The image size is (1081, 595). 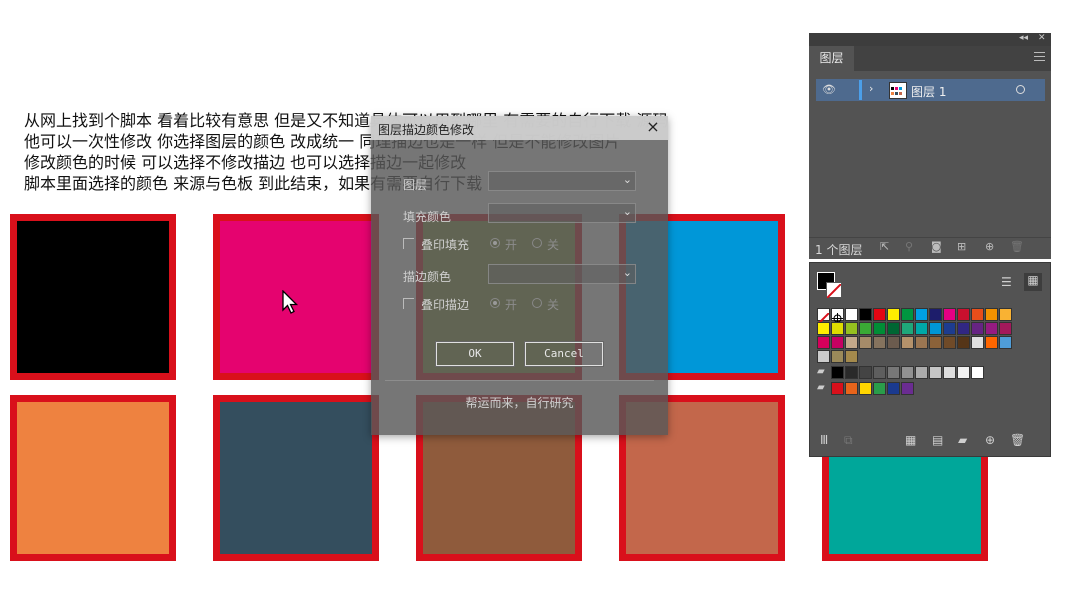 I want to click on square-black, so click(x=93, y=297).